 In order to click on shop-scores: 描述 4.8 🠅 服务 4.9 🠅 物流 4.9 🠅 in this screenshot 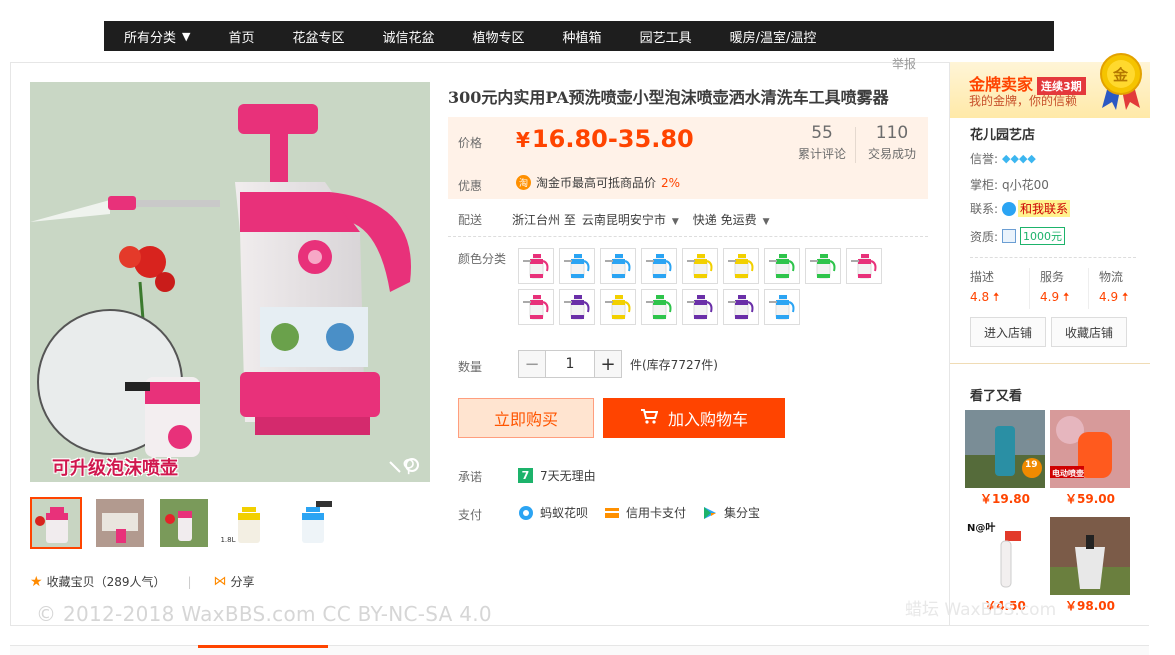, I will do `click(1058, 288)`.